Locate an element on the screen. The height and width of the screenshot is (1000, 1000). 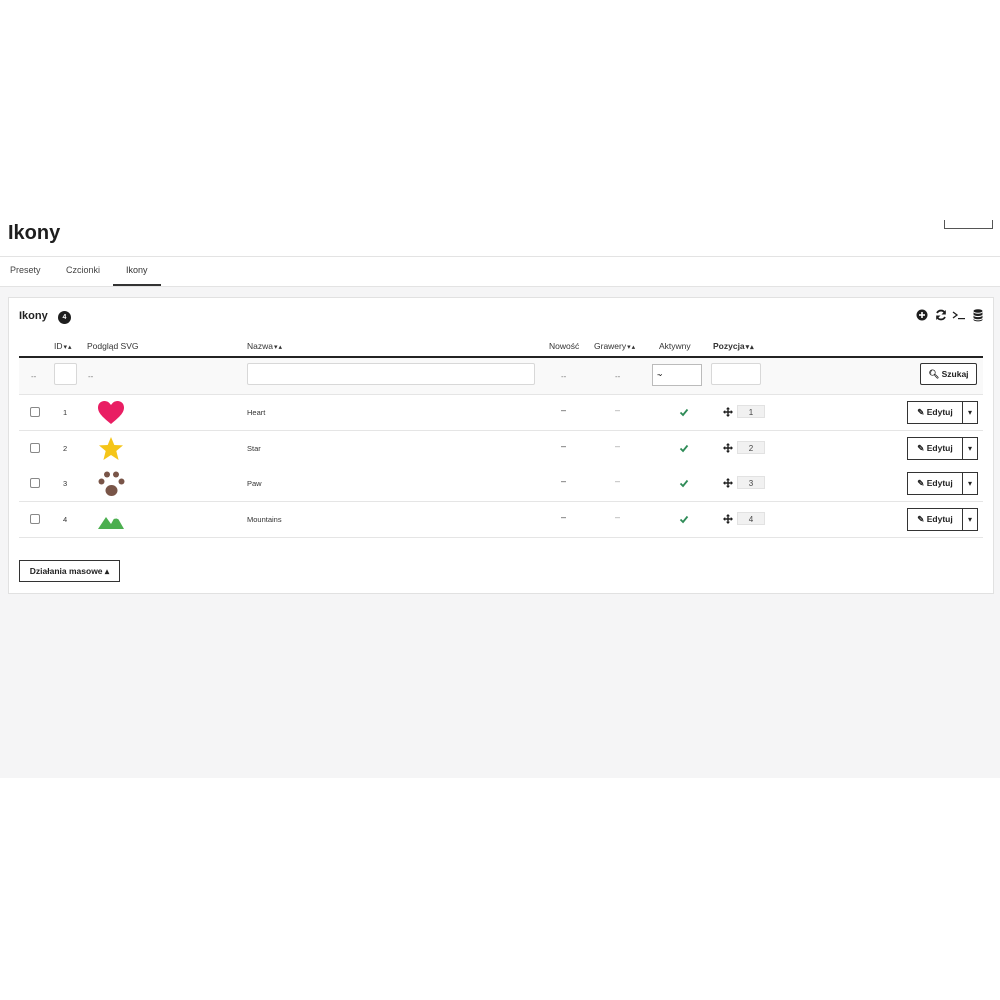
search-button: 🔍︎ Szukaj is located at coordinates (948, 374).